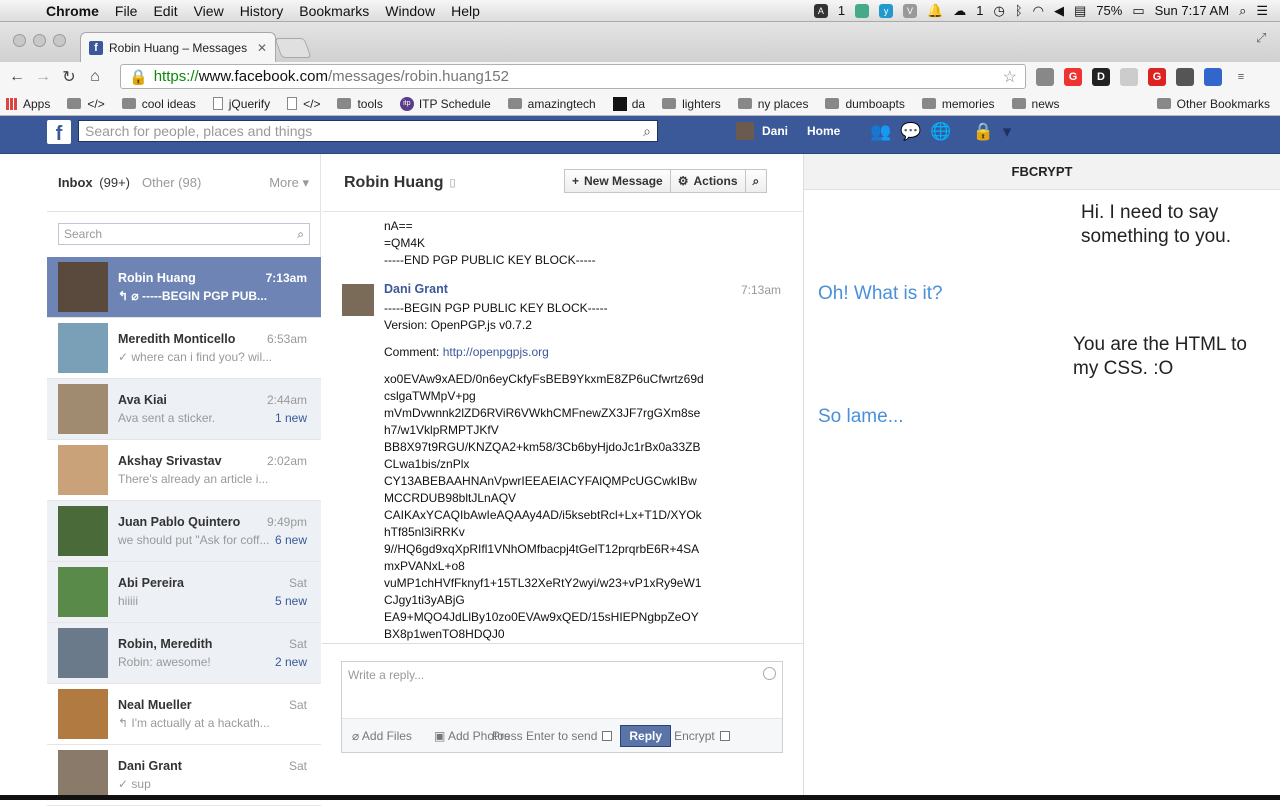  Describe the element at coordinates (69, 77) in the screenshot. I see `reload-icon: ↻` at that location.